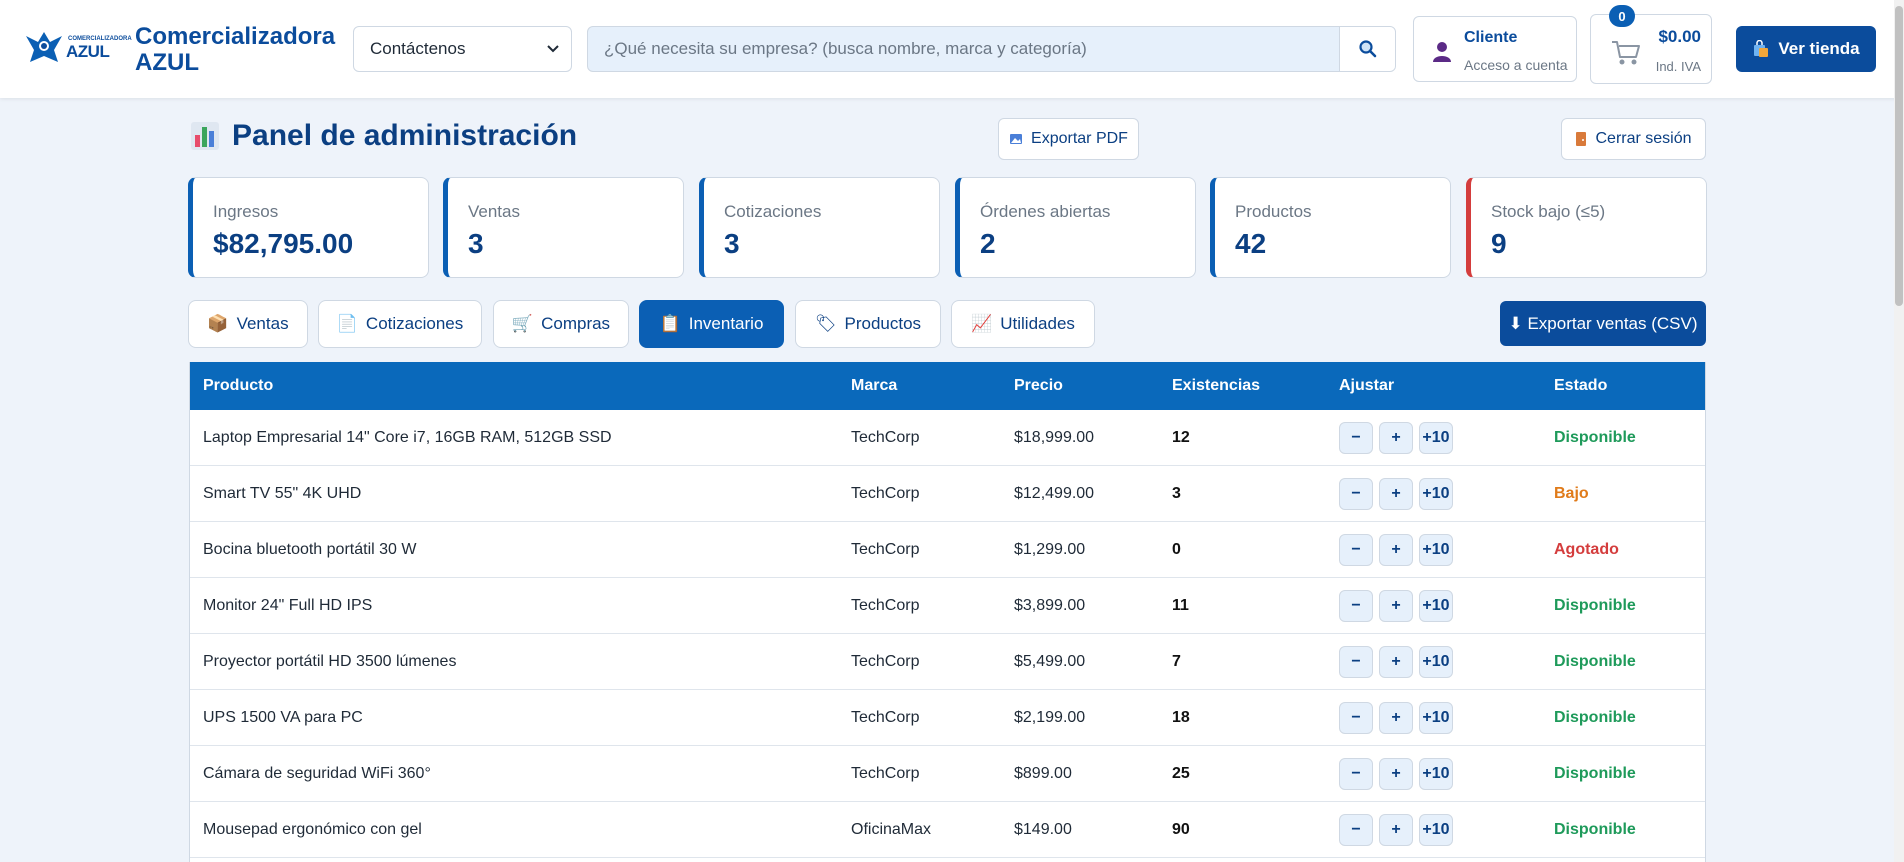  What do you see at coordinates (1495, 49) in the screenshot?
I see `account-button: Cliente Acceso a cuenta` at bounding box center [1495, 49].